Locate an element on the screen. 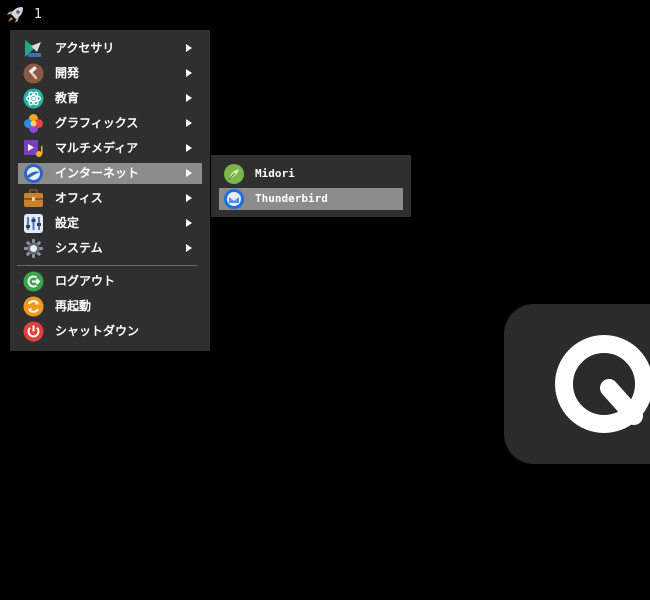 The width and height of the screenshot is (650, 600). submenu-item-thunderbird: Thunderbird is located at coordinates (311, 199).